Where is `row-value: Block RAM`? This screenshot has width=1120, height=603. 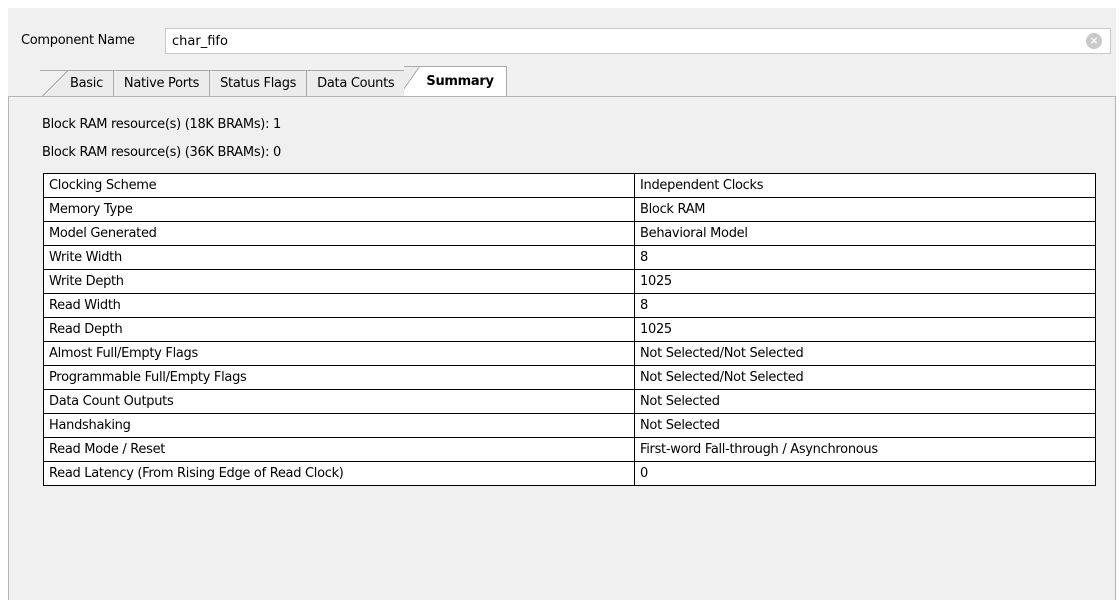
row-value: Block RAM is located at coordinates (865, 209).